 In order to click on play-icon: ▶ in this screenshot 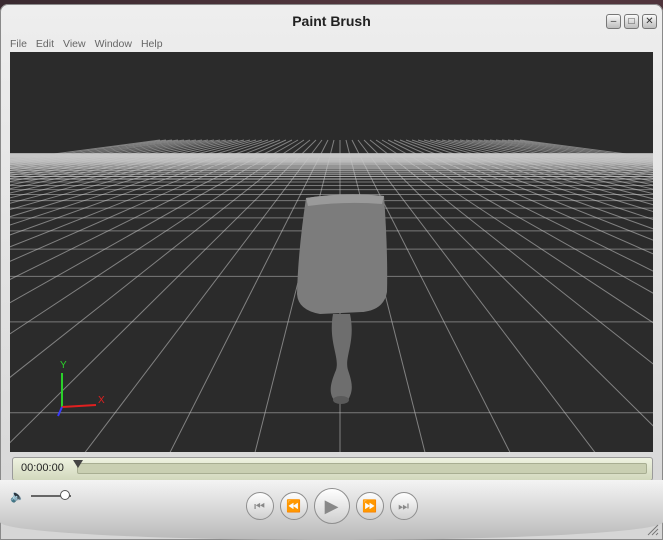, I will do `click(331, 505)`.